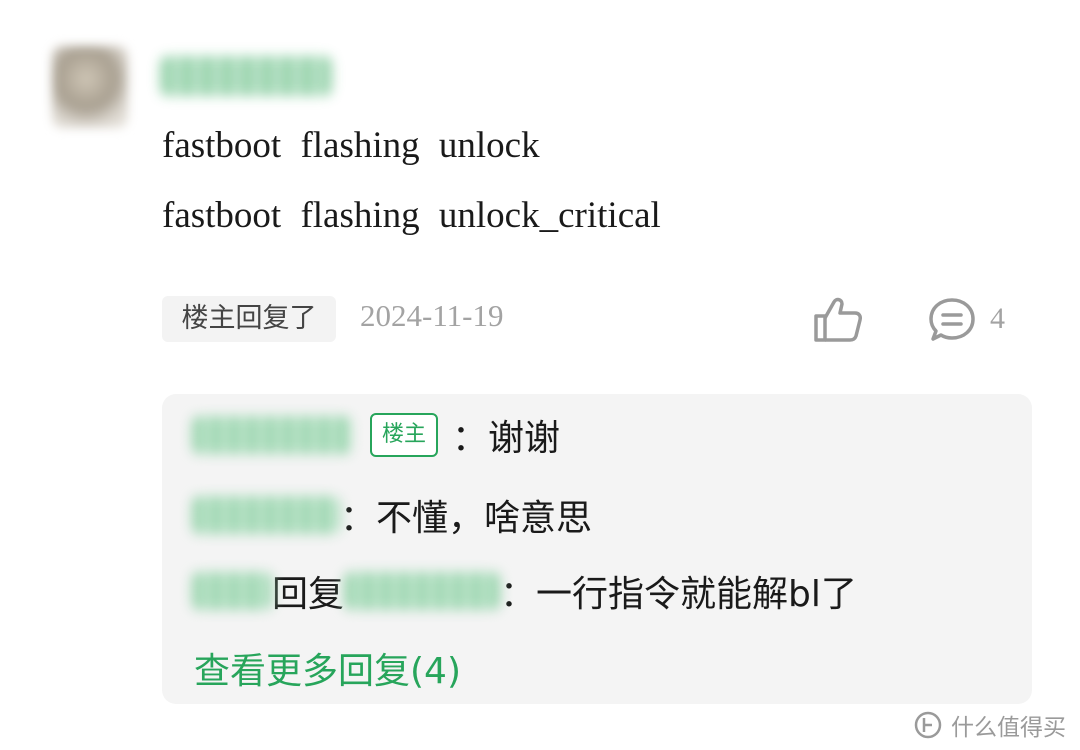  I want to click on comment-text-line-1: fastboot flashing unlock, so click(351, 145).